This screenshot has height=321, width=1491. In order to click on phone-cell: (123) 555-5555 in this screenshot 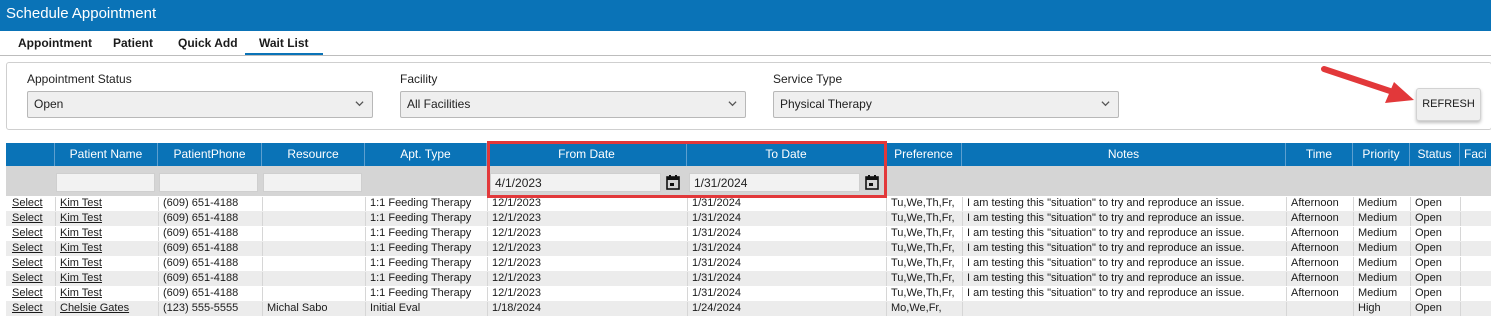, I will do `click(210, 309)`.